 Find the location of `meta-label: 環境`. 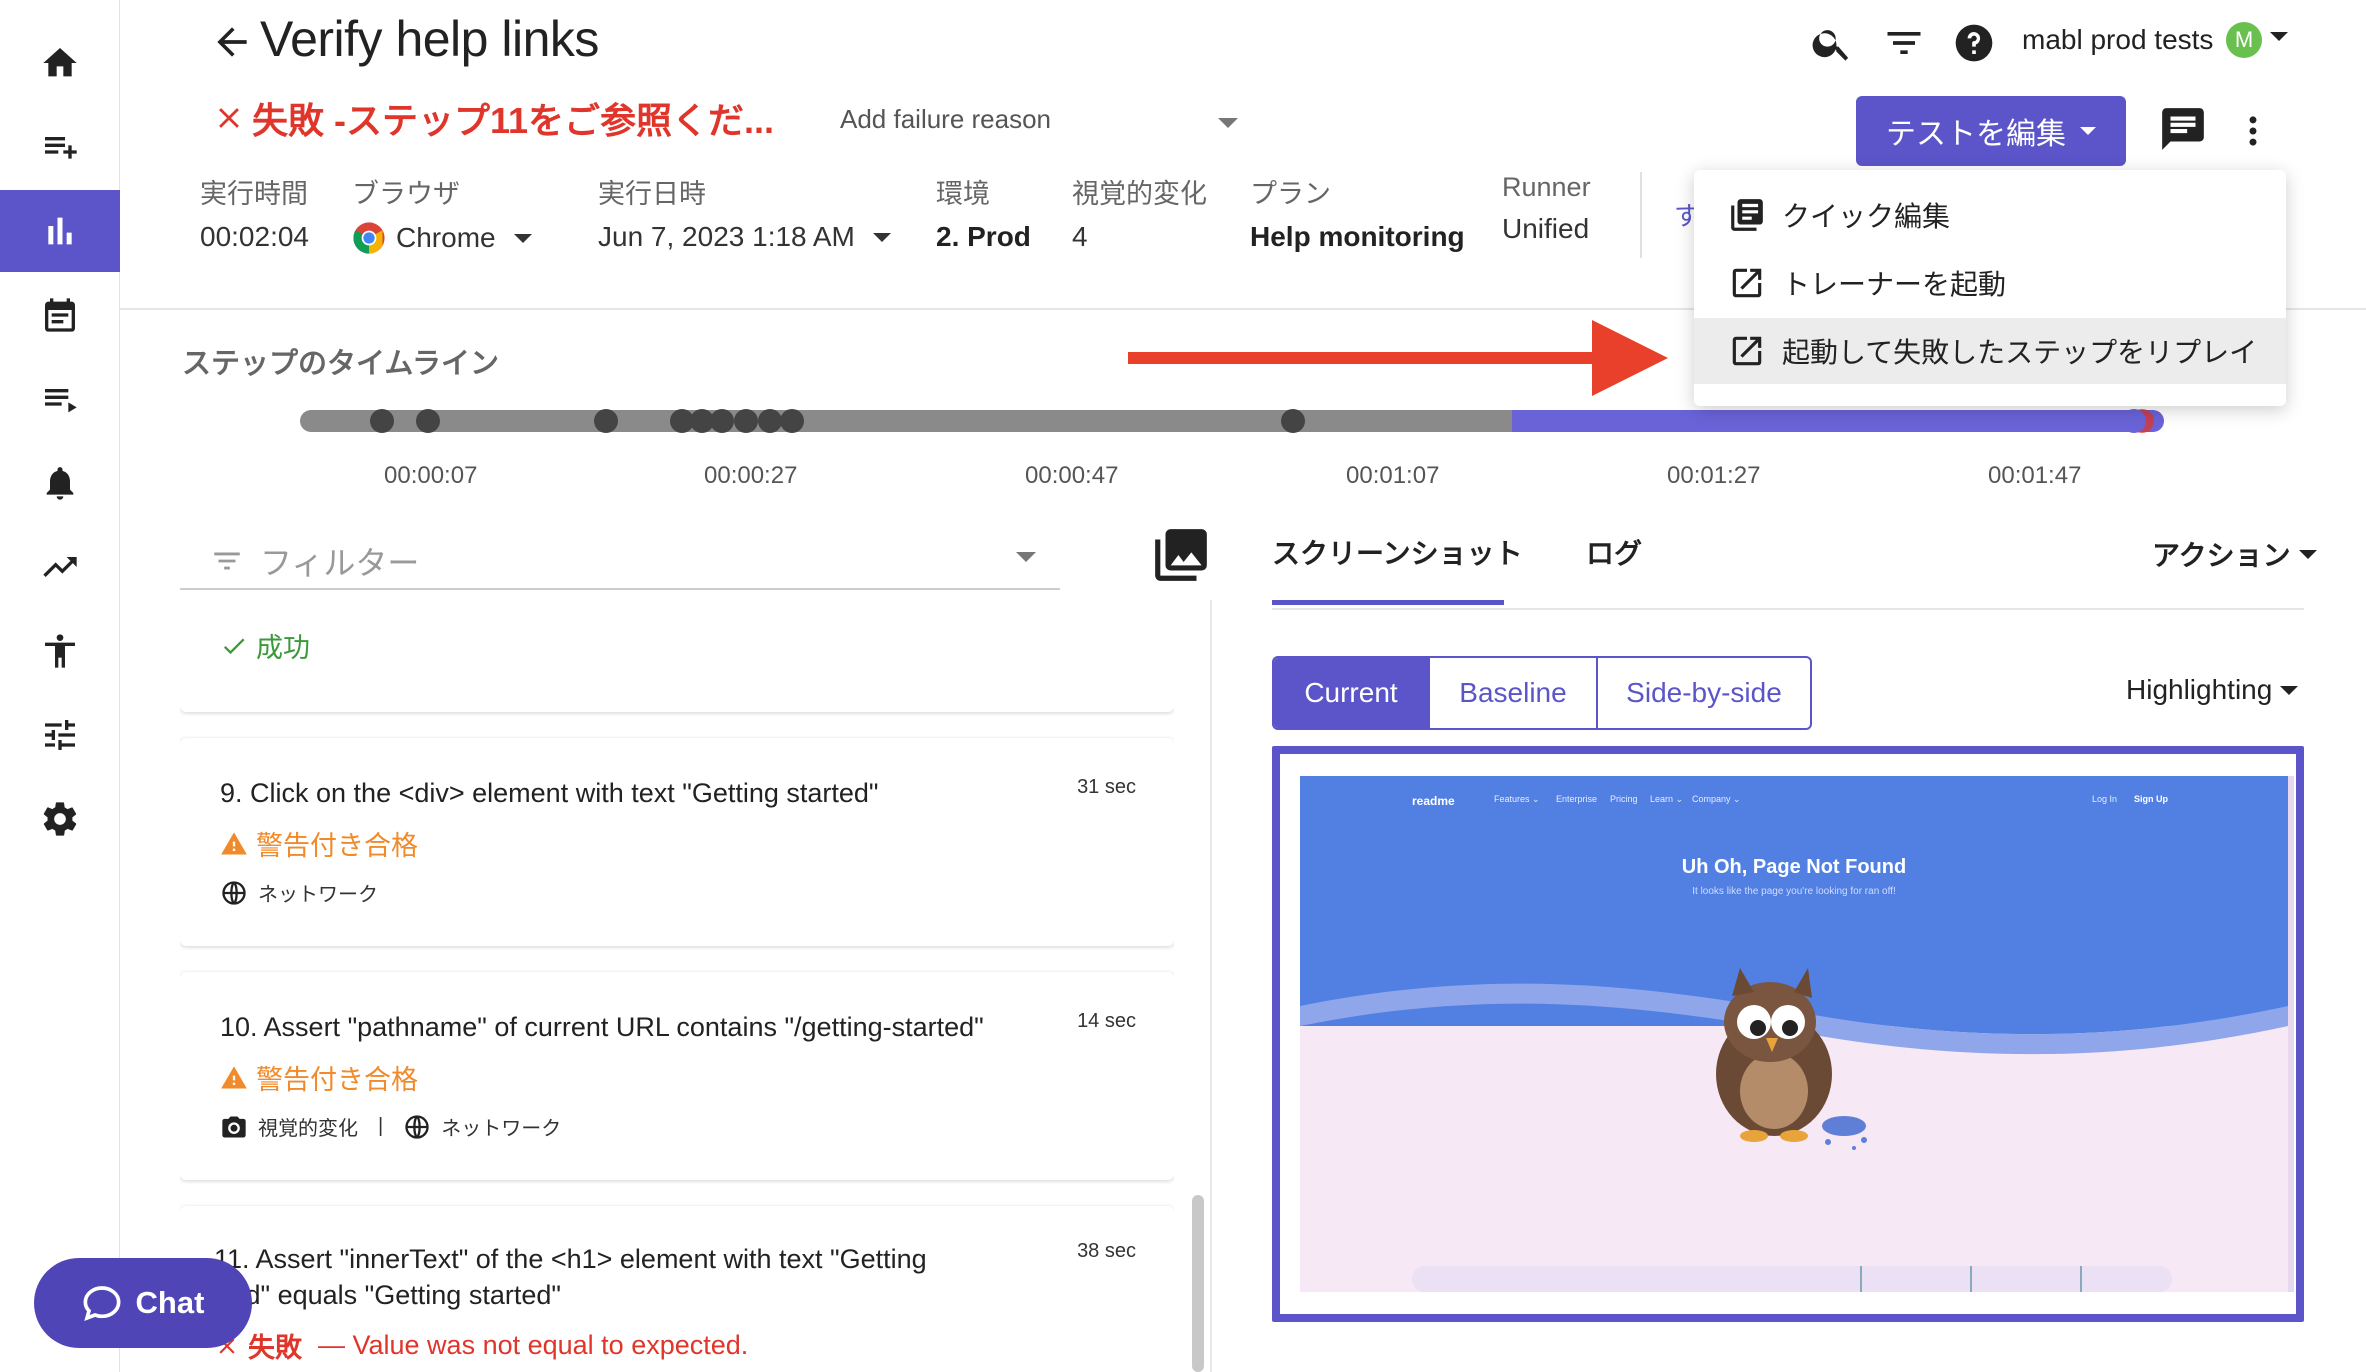

meta-label: 環境 is located at coordinates (963, 194).